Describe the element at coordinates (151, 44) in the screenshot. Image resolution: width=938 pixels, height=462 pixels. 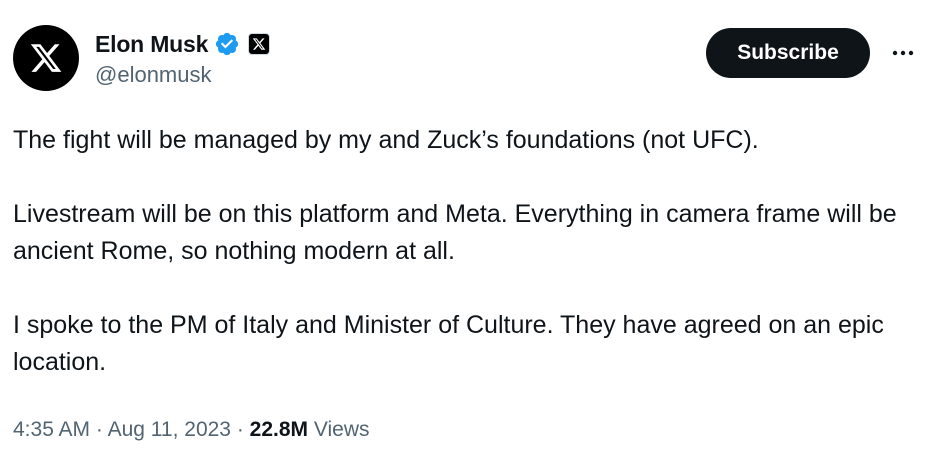
I see `author-display-name: Elon Musk` at that location.